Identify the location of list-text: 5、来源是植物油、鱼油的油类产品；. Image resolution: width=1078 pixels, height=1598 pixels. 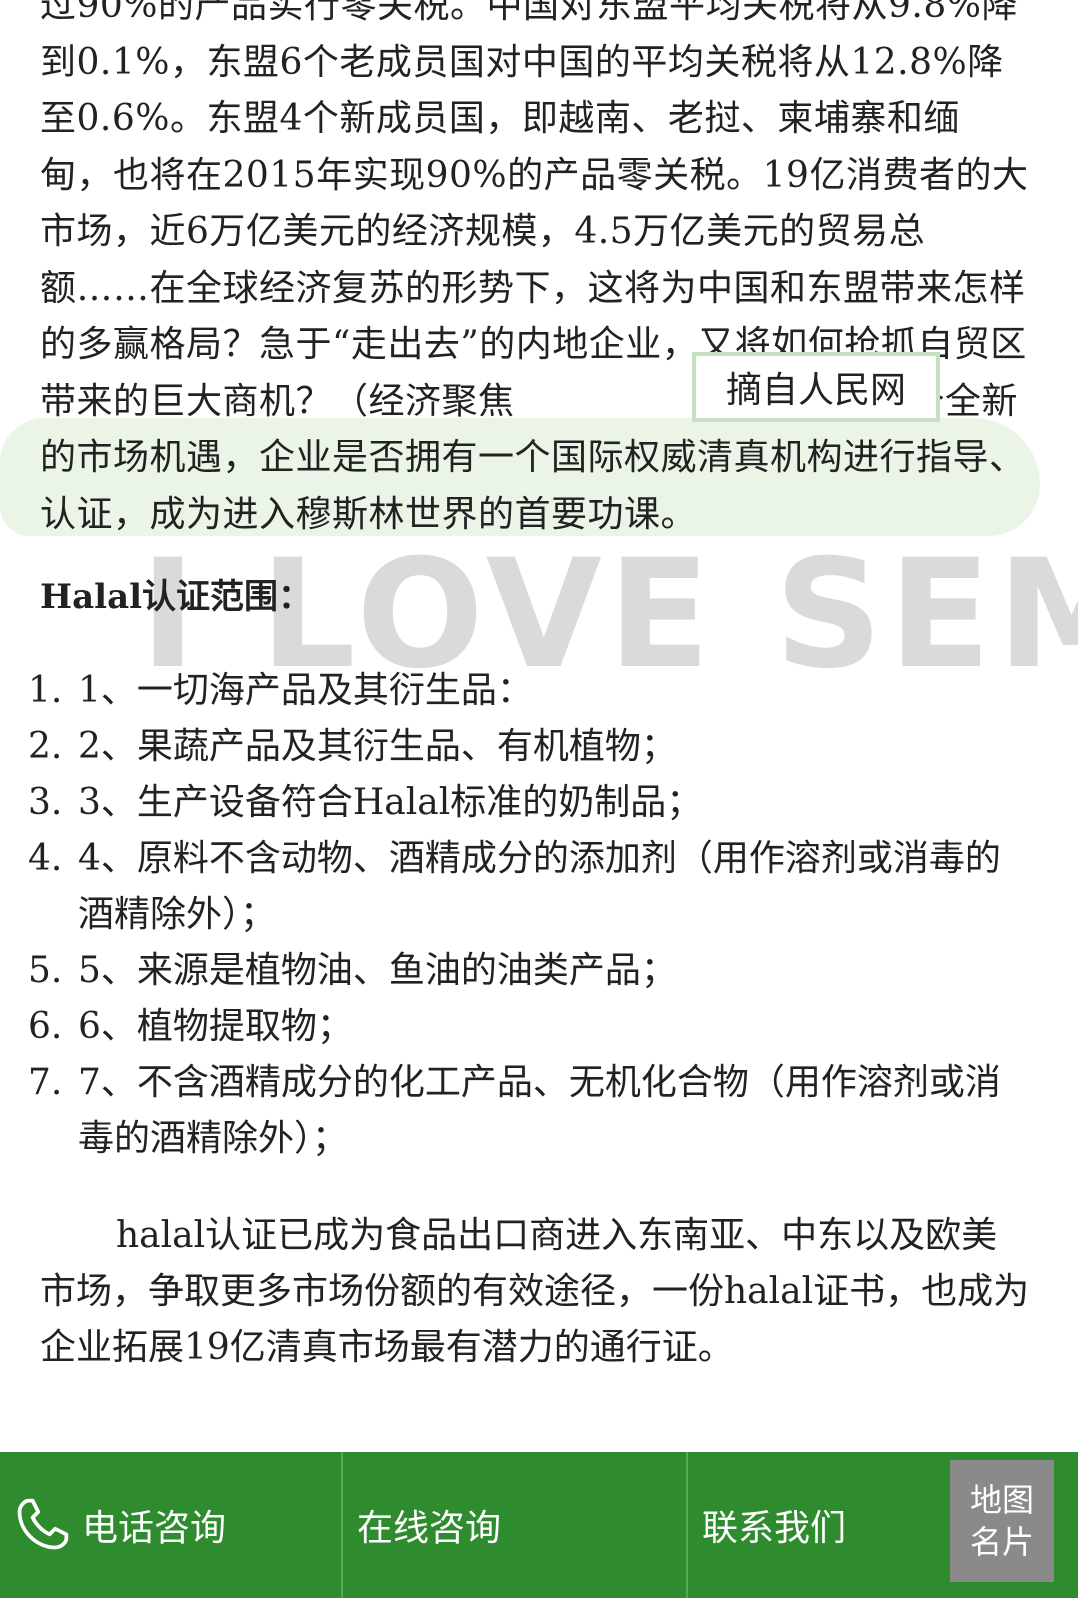
(377, 970).